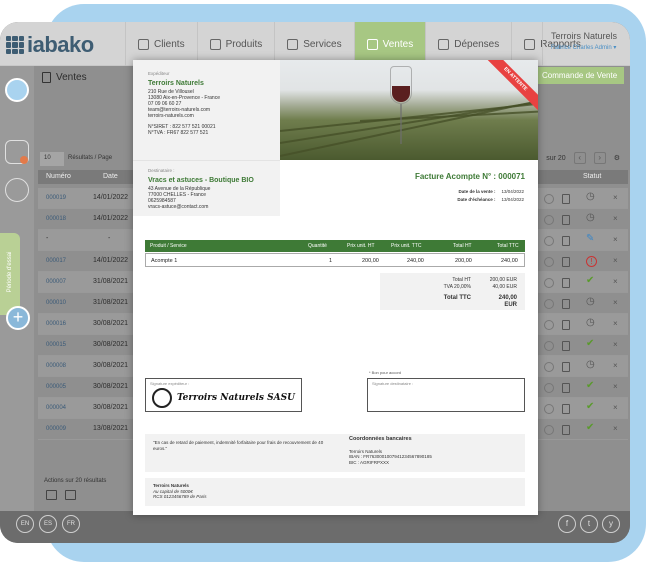 The height and width of the screenshot is (567, 650). Describe the element at coordinates (178, 207) in the screenshot. I see `recipient-line: vracs-astuce@contact.com` at that location.